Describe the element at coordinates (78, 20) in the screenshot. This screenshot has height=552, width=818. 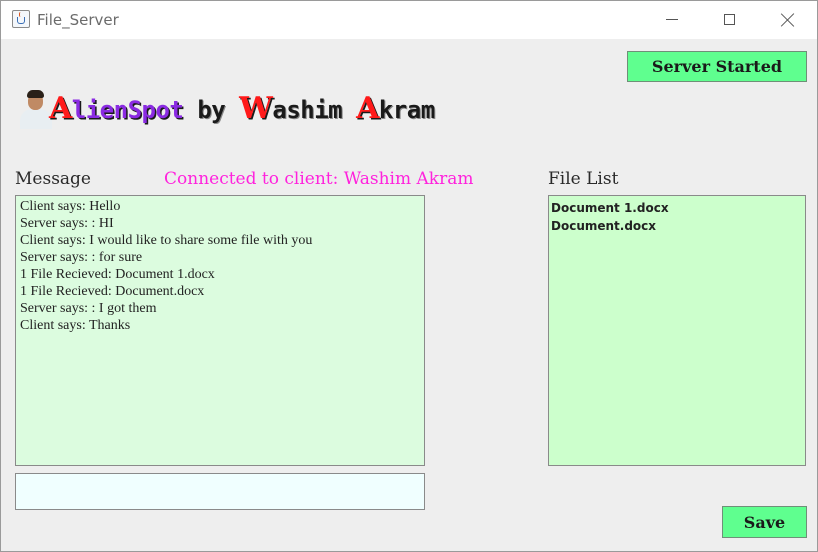
I see `window-title: File_Server` at that location.